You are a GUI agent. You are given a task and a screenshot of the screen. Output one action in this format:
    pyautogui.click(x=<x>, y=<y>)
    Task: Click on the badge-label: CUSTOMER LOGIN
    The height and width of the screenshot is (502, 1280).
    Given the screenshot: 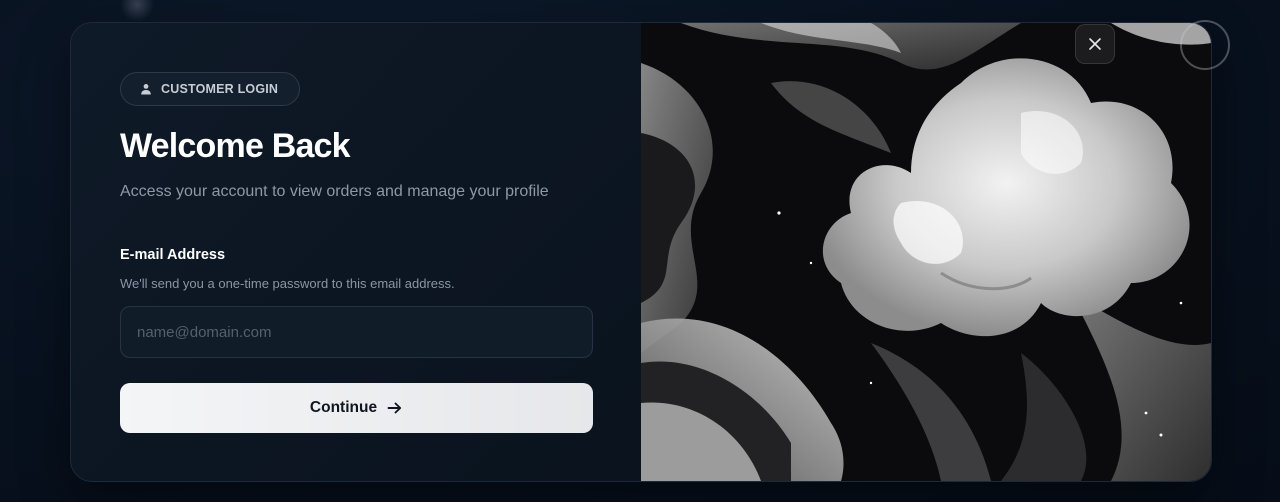 What is the action you would take?
    pyautogui.click(x=220, y=89)
    